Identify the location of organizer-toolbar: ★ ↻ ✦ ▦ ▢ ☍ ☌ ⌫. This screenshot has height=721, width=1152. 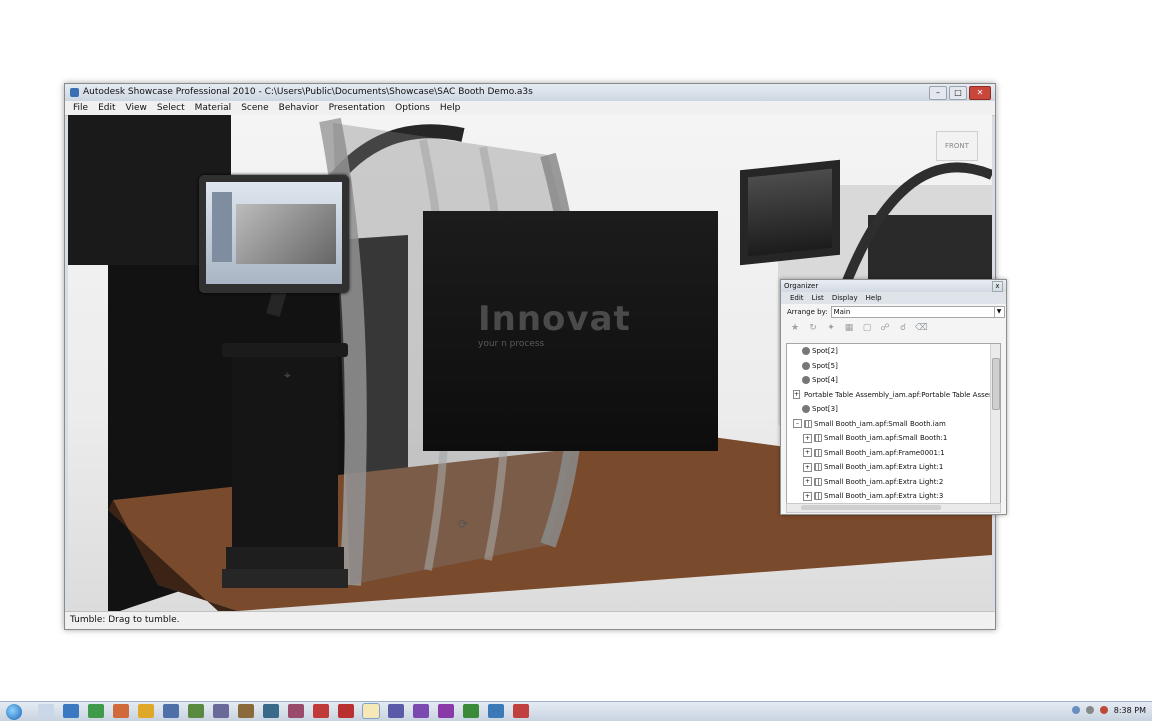
(893, 328).